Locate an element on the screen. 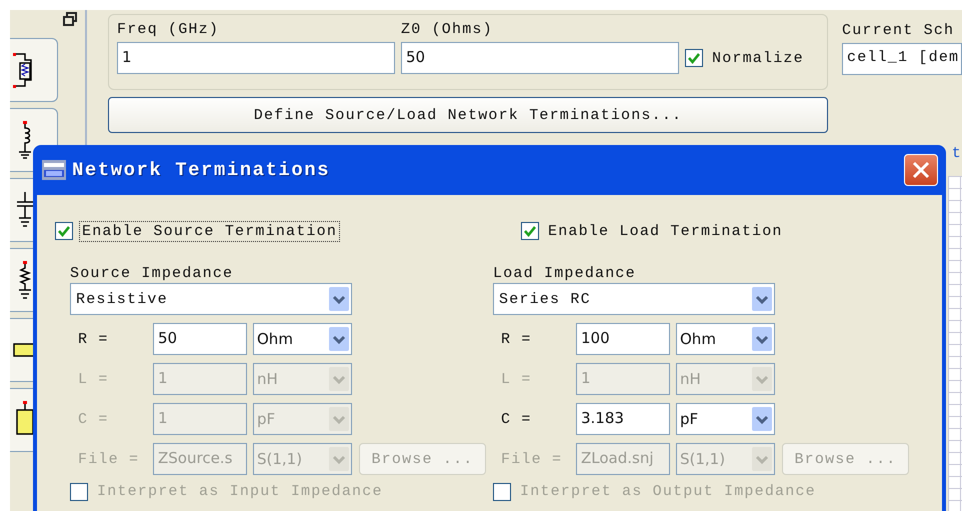 Image resolution: width=962 pixels, height=511 pixels. checkbox-label: Enable Source Termination is located at coordinates (209, 231).